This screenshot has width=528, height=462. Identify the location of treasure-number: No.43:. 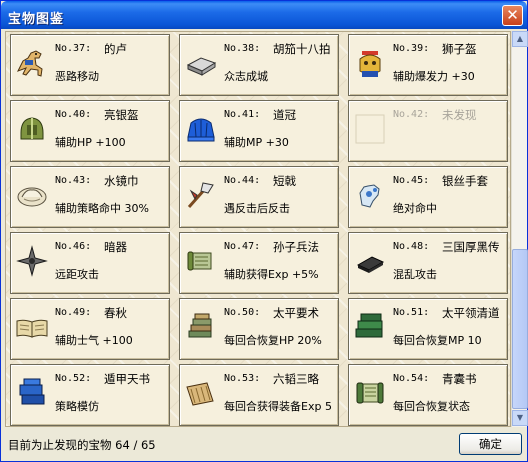
(73, 180).